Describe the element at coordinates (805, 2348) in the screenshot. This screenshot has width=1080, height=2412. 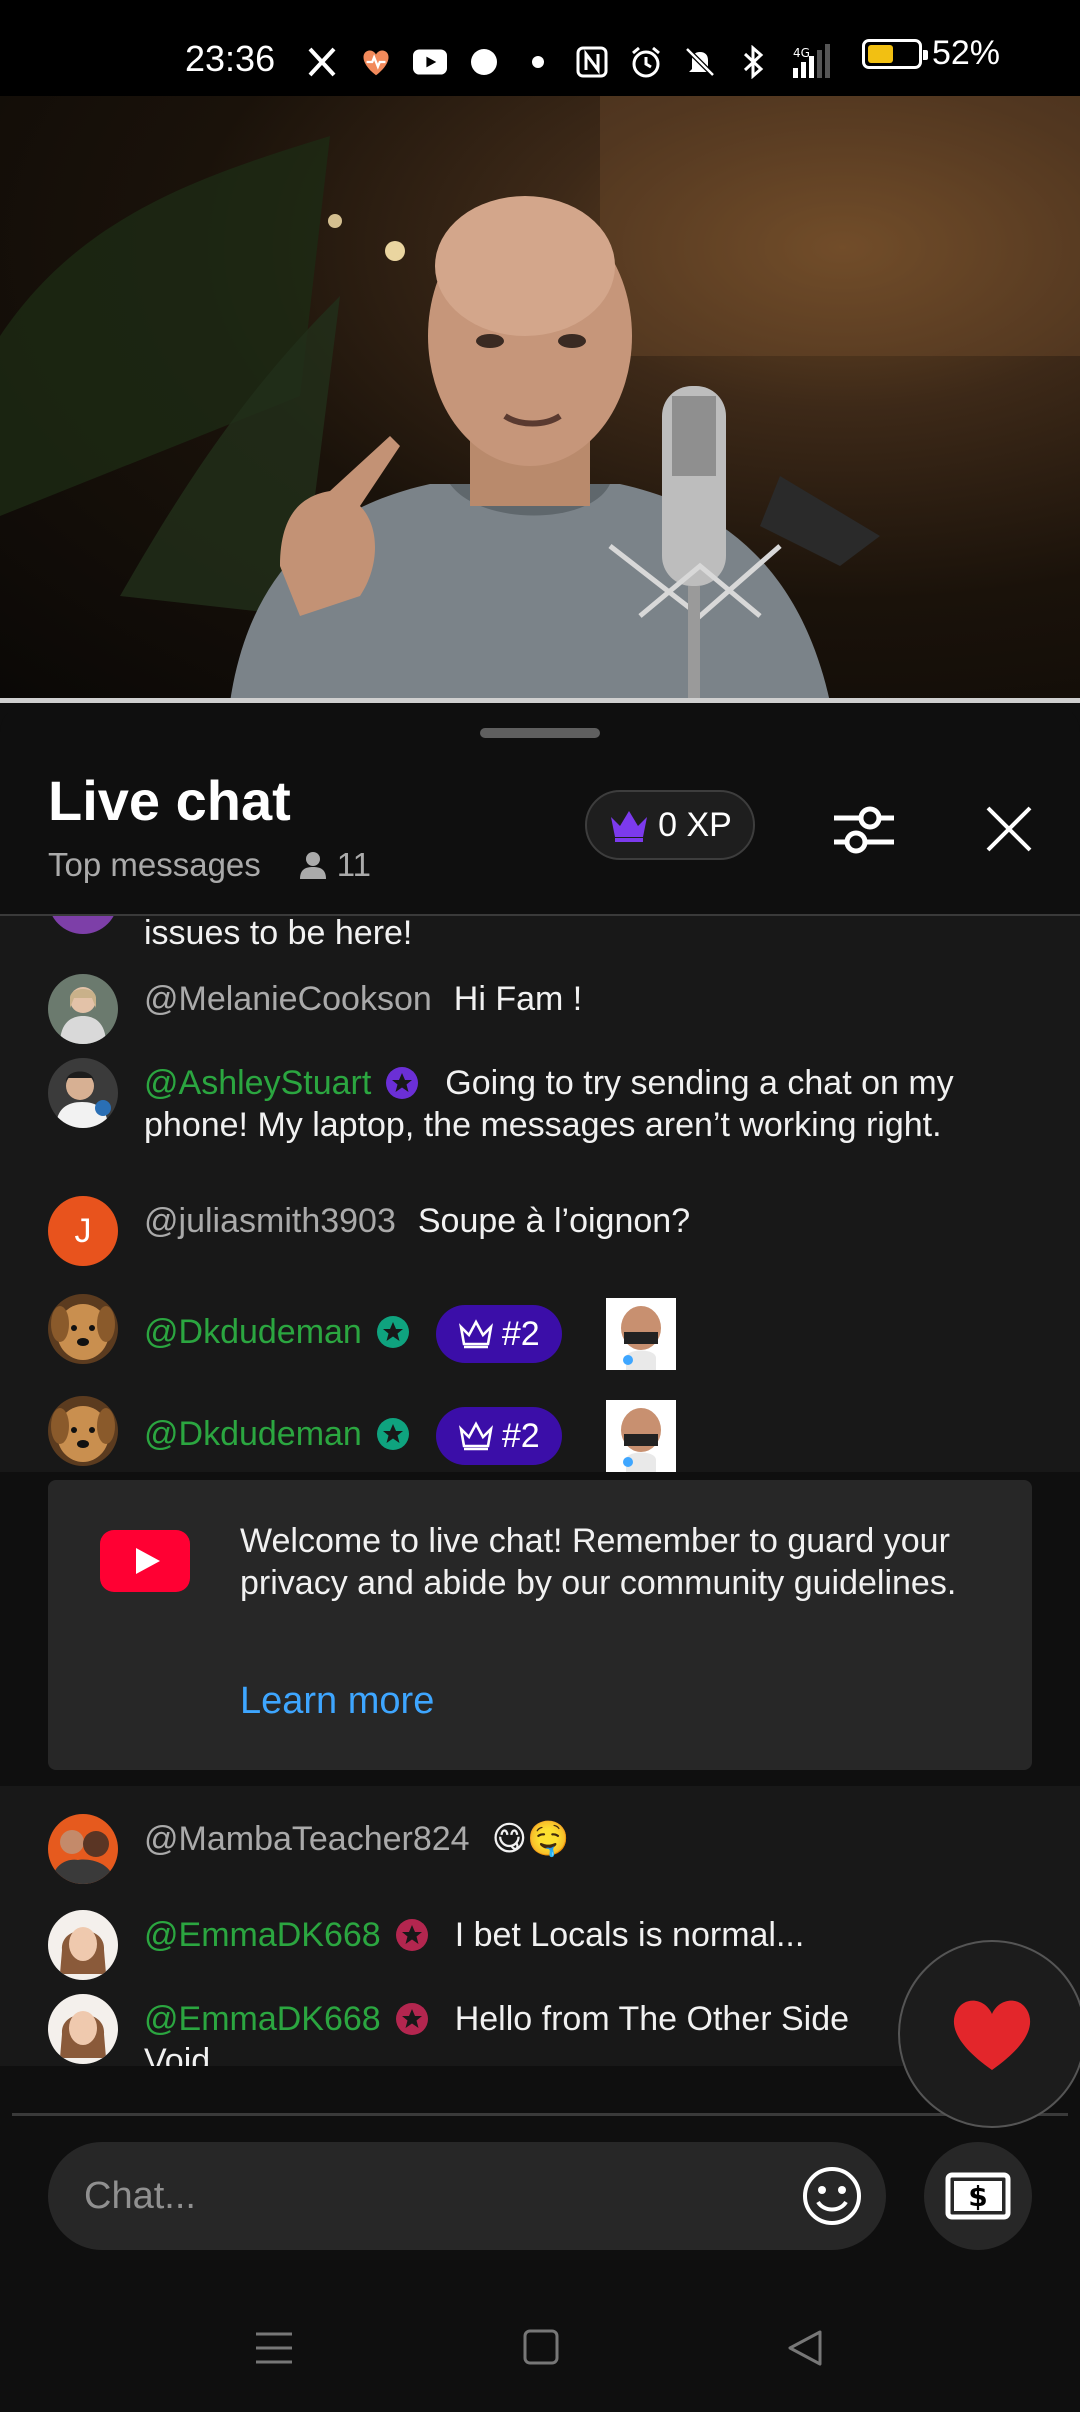
I see `back-icon` at that location.